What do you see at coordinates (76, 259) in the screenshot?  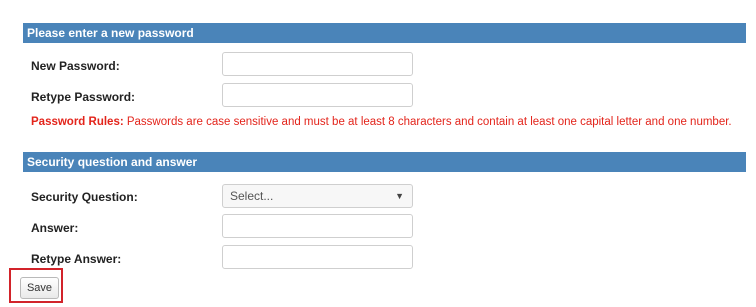 I see `retype-answer-label: Retype Answer:` at bounding box center [76, 259].